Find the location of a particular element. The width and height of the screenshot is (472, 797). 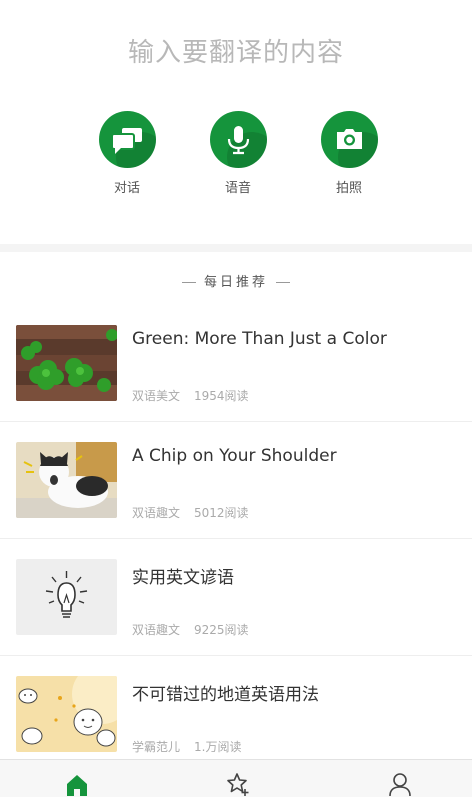

tab-favorites is located at coordinates (238, 778).